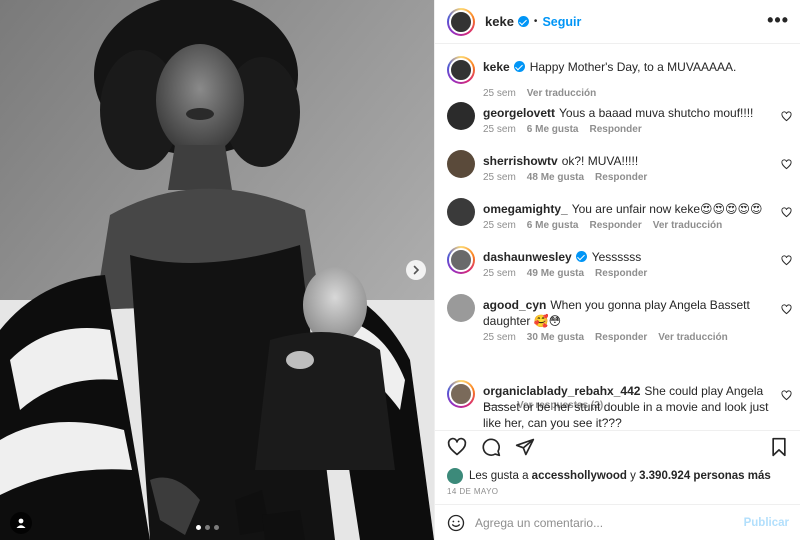 The height and width of the screenshot is (540, 800). I want to click on comment-likes: 30 Me gusta, so click(555, 337).